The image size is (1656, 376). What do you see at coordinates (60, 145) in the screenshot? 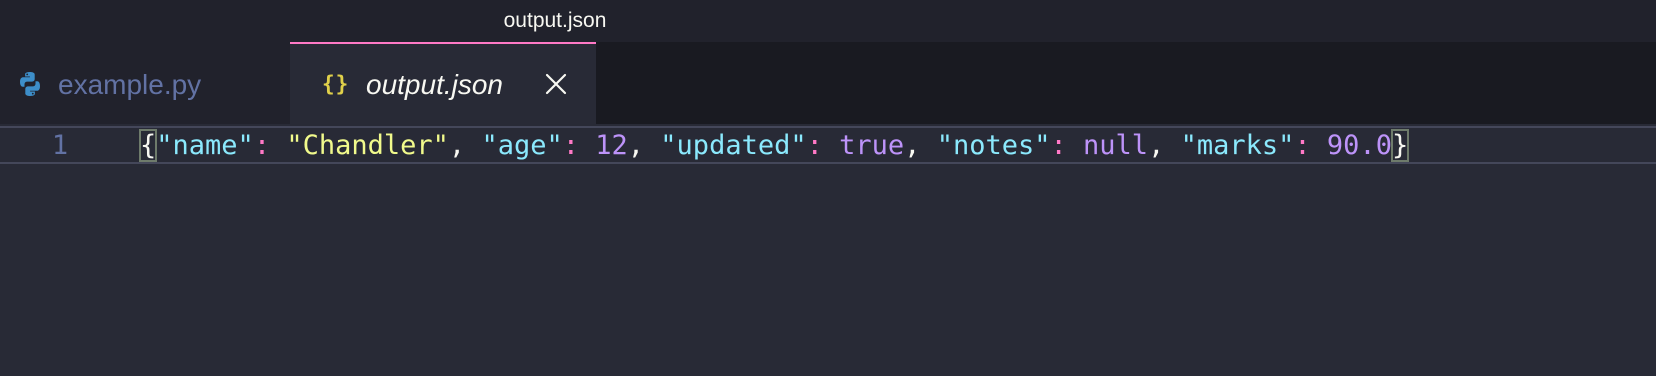
I see `line-number: 1` at bounding box center [60, 145].